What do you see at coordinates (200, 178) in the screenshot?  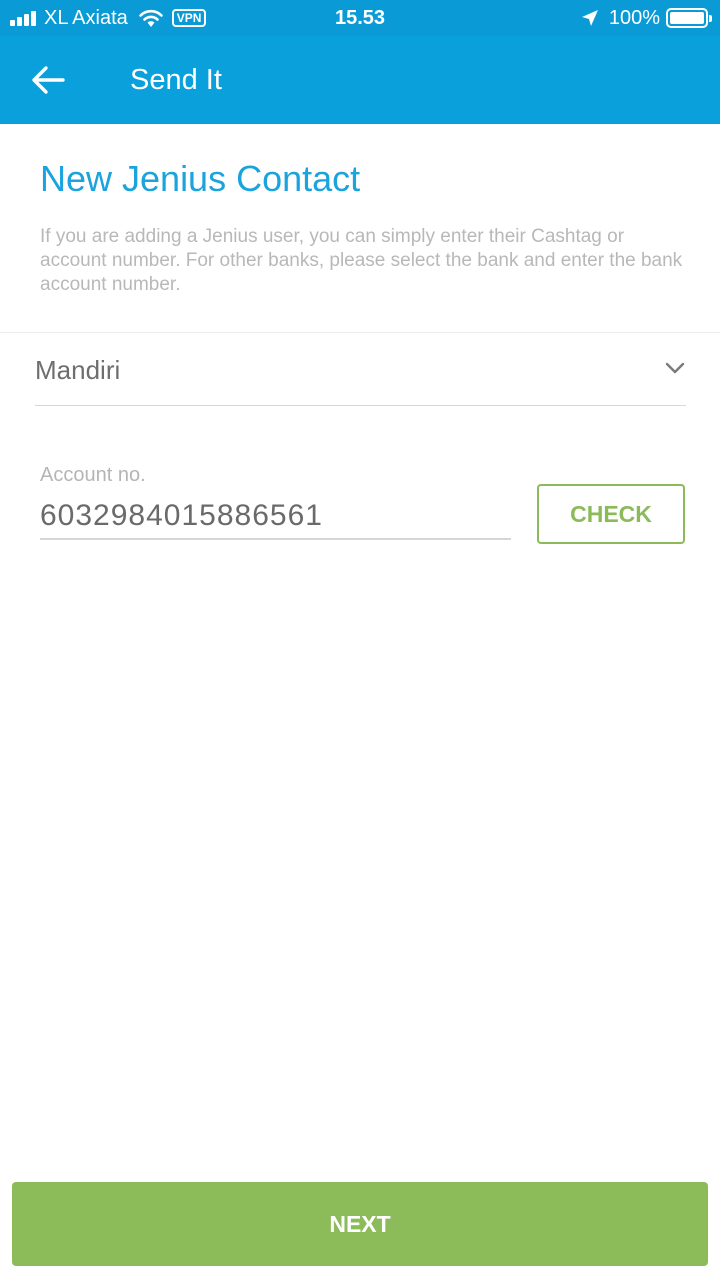 I see `page-heading: New Jenius Contact` at bounding box center [200, 178].